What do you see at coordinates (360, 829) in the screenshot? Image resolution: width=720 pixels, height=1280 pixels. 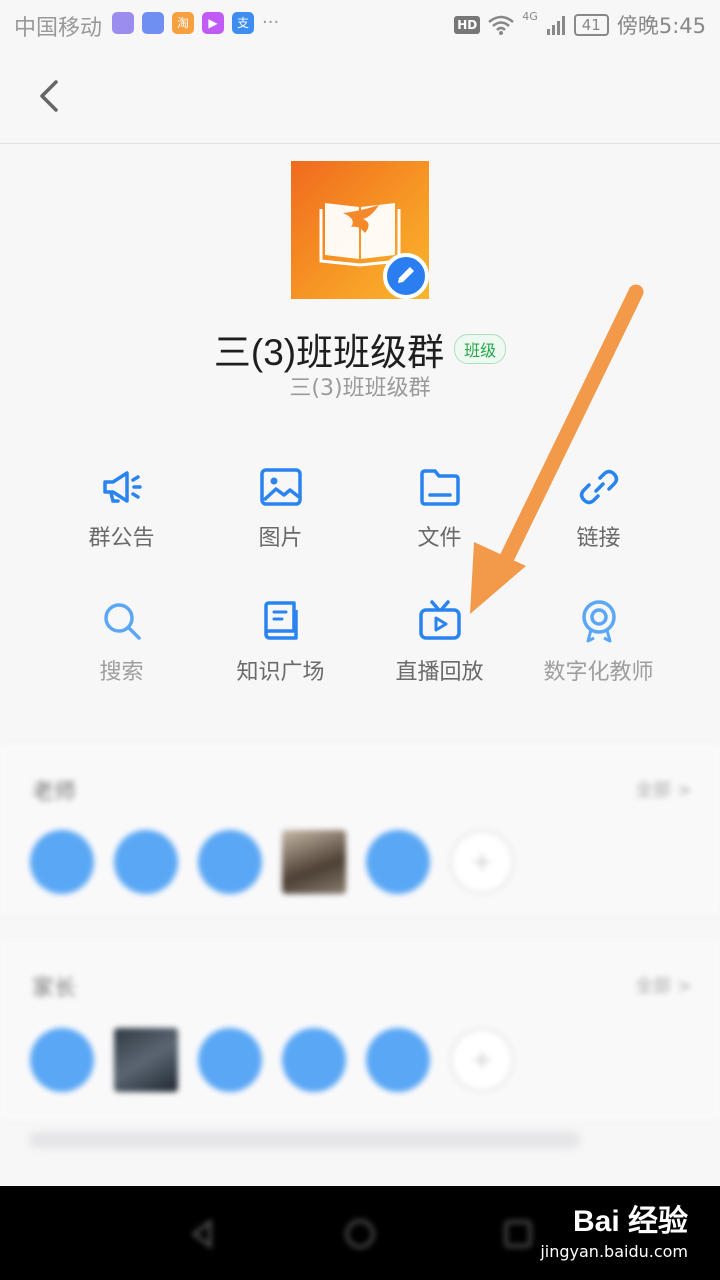 I see `teacher-members-section: 老师 全部 > +` at bounding box center [360, 829].